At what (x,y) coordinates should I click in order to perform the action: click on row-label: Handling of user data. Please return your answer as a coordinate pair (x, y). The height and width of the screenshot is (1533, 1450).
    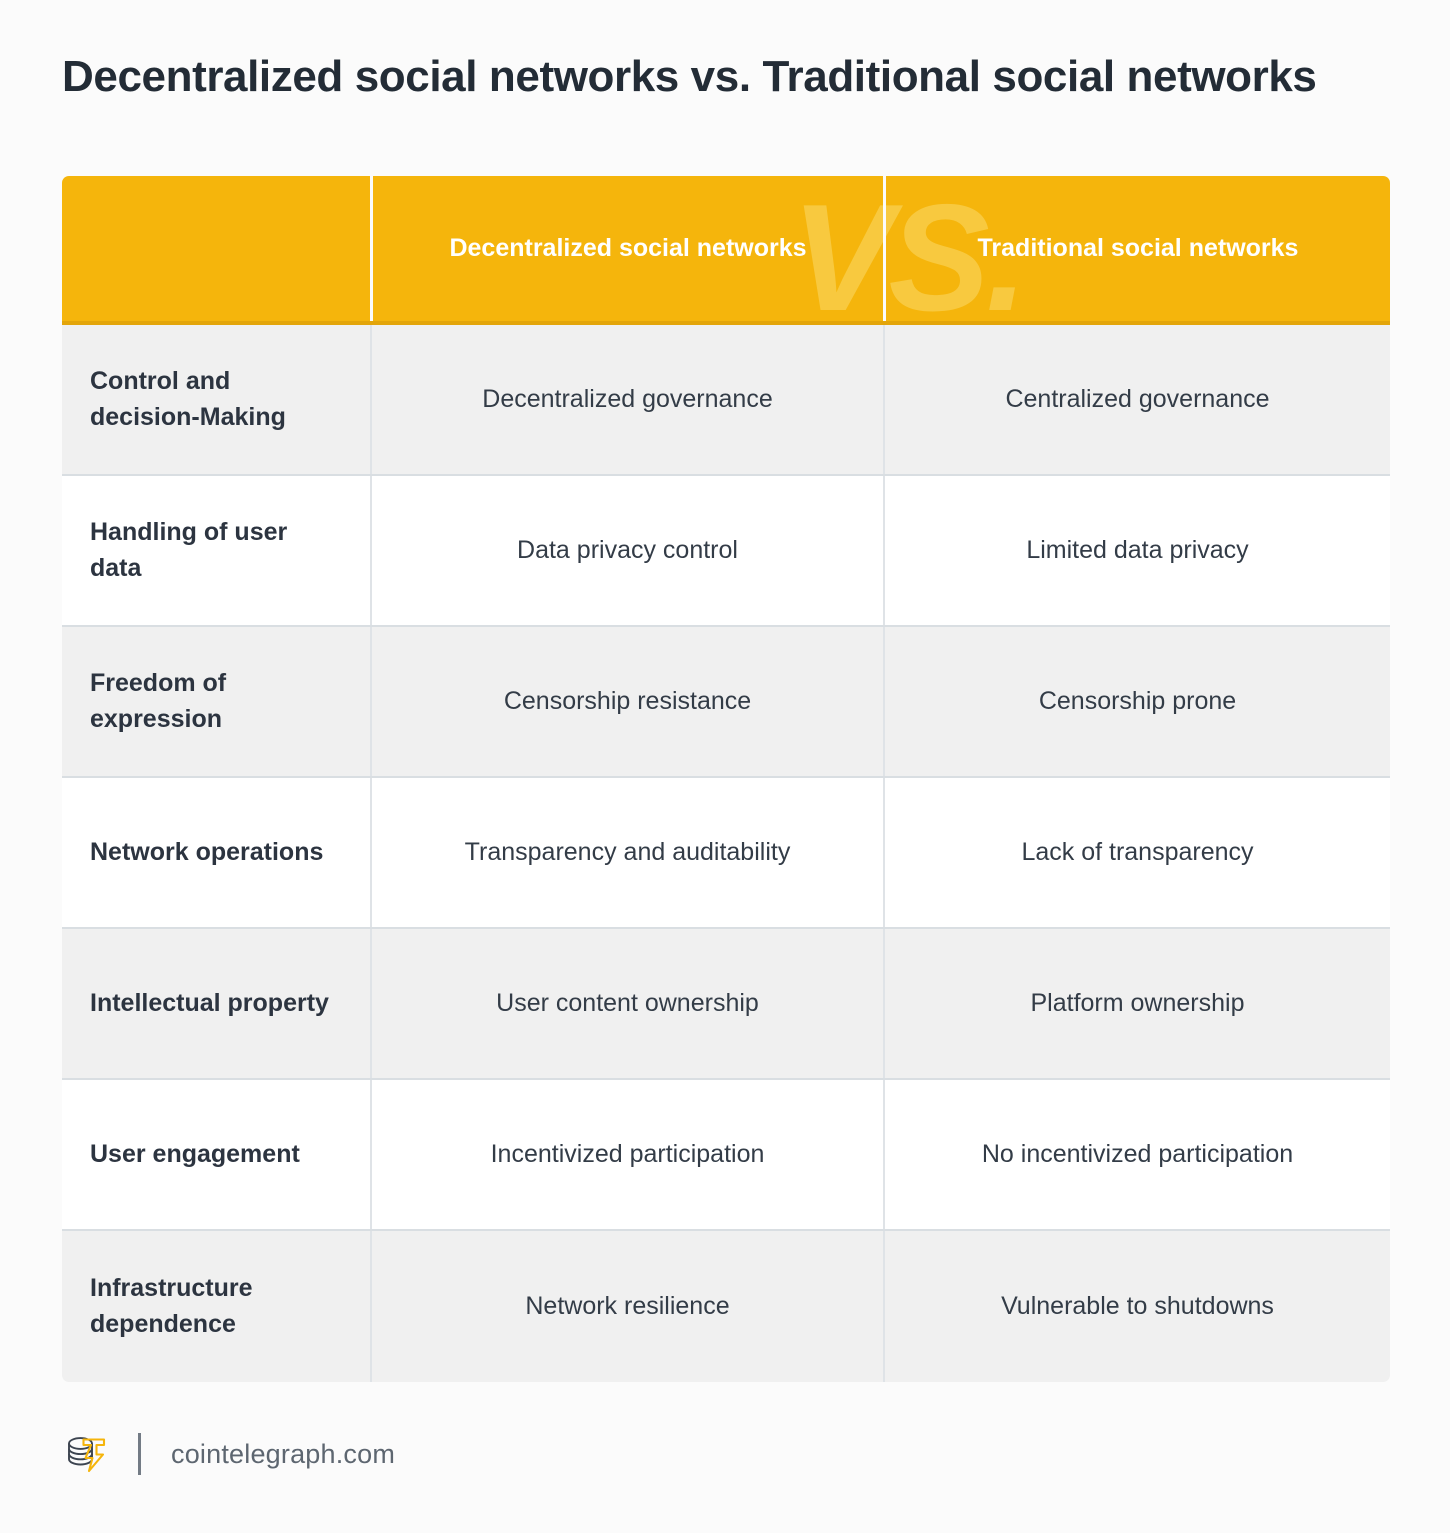
    Looking at the image, I should click on (189, 550).